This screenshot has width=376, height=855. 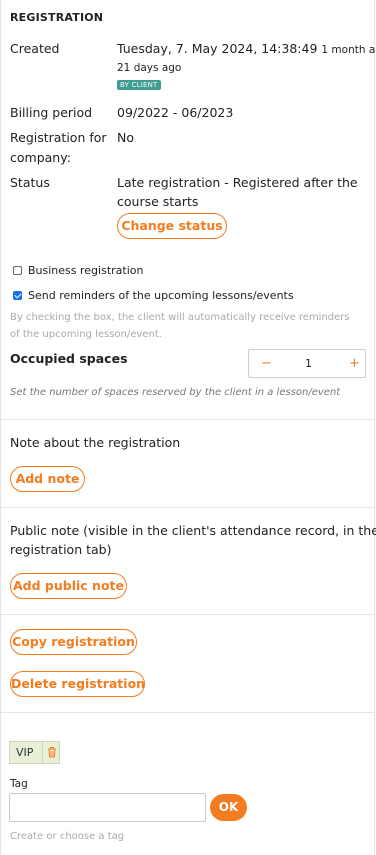 What do you see at coordinates (25, 752) in the screenshot?
I see `tag-chip-label: VIP` at bounding box center [25, 752].